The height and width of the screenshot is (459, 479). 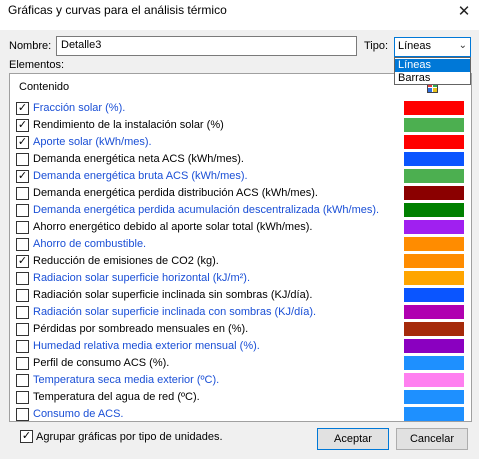 I want to click on name-input: Detalle3, so click(x=206, y=46).